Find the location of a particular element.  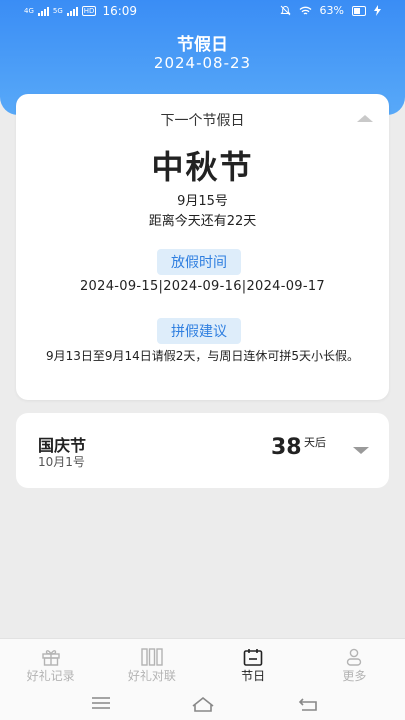

days-until: 38 is located at coordinates (286, 447).